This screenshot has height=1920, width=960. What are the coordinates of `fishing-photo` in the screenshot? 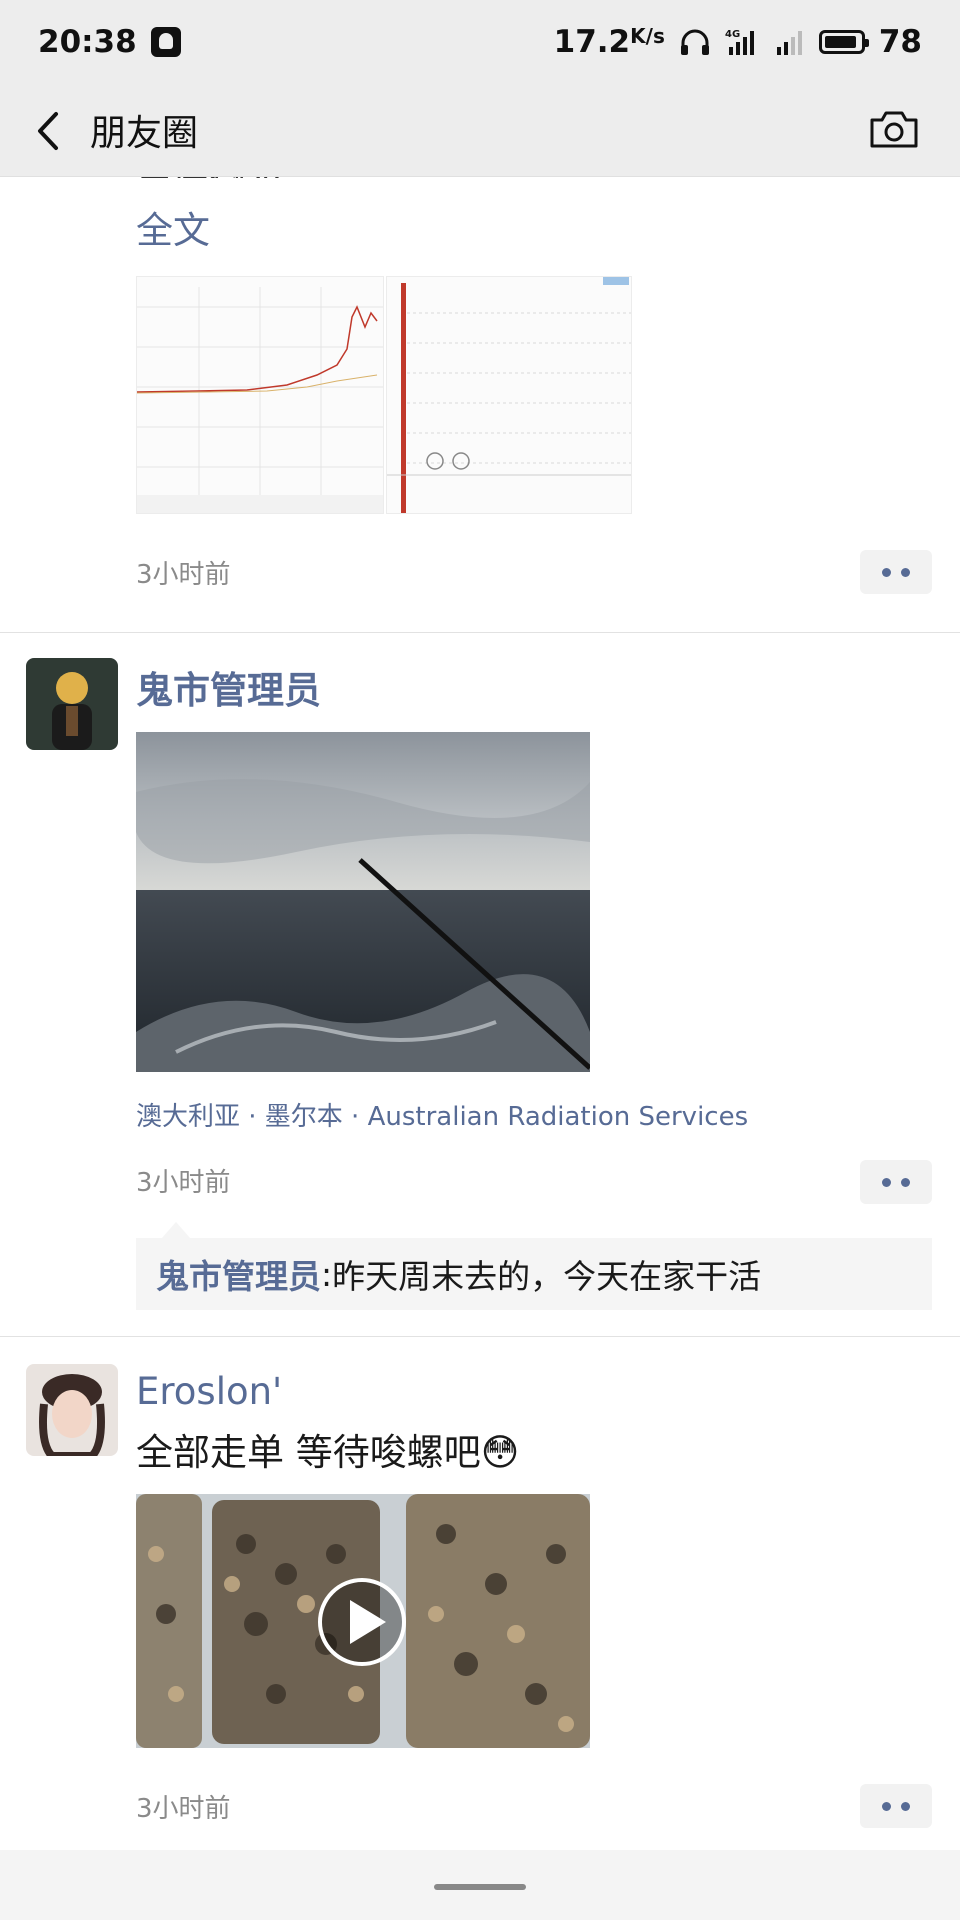 It's located at (363, 902).